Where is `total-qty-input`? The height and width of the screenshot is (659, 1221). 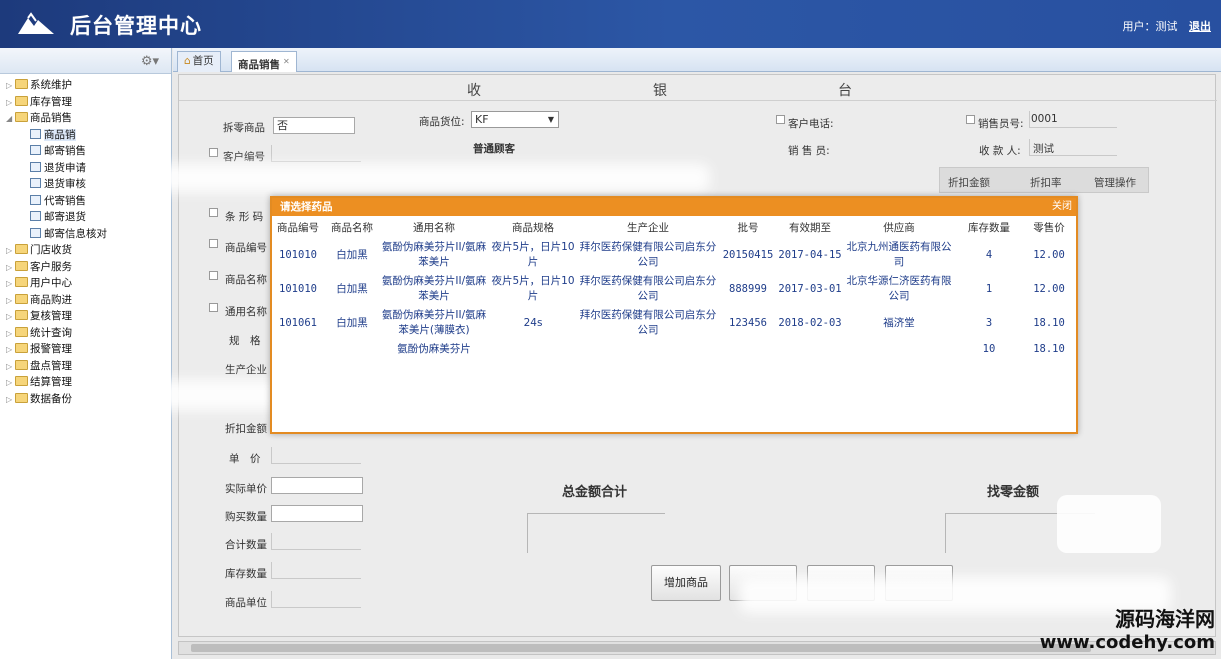
total-qty-input is located at coordinates (316, 541).